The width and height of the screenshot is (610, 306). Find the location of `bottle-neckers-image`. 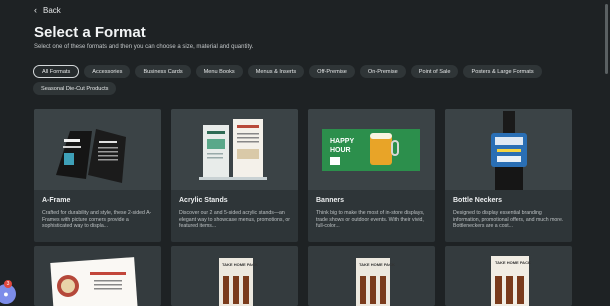

bottle-neckers-image is located at coordinates (508, 149).